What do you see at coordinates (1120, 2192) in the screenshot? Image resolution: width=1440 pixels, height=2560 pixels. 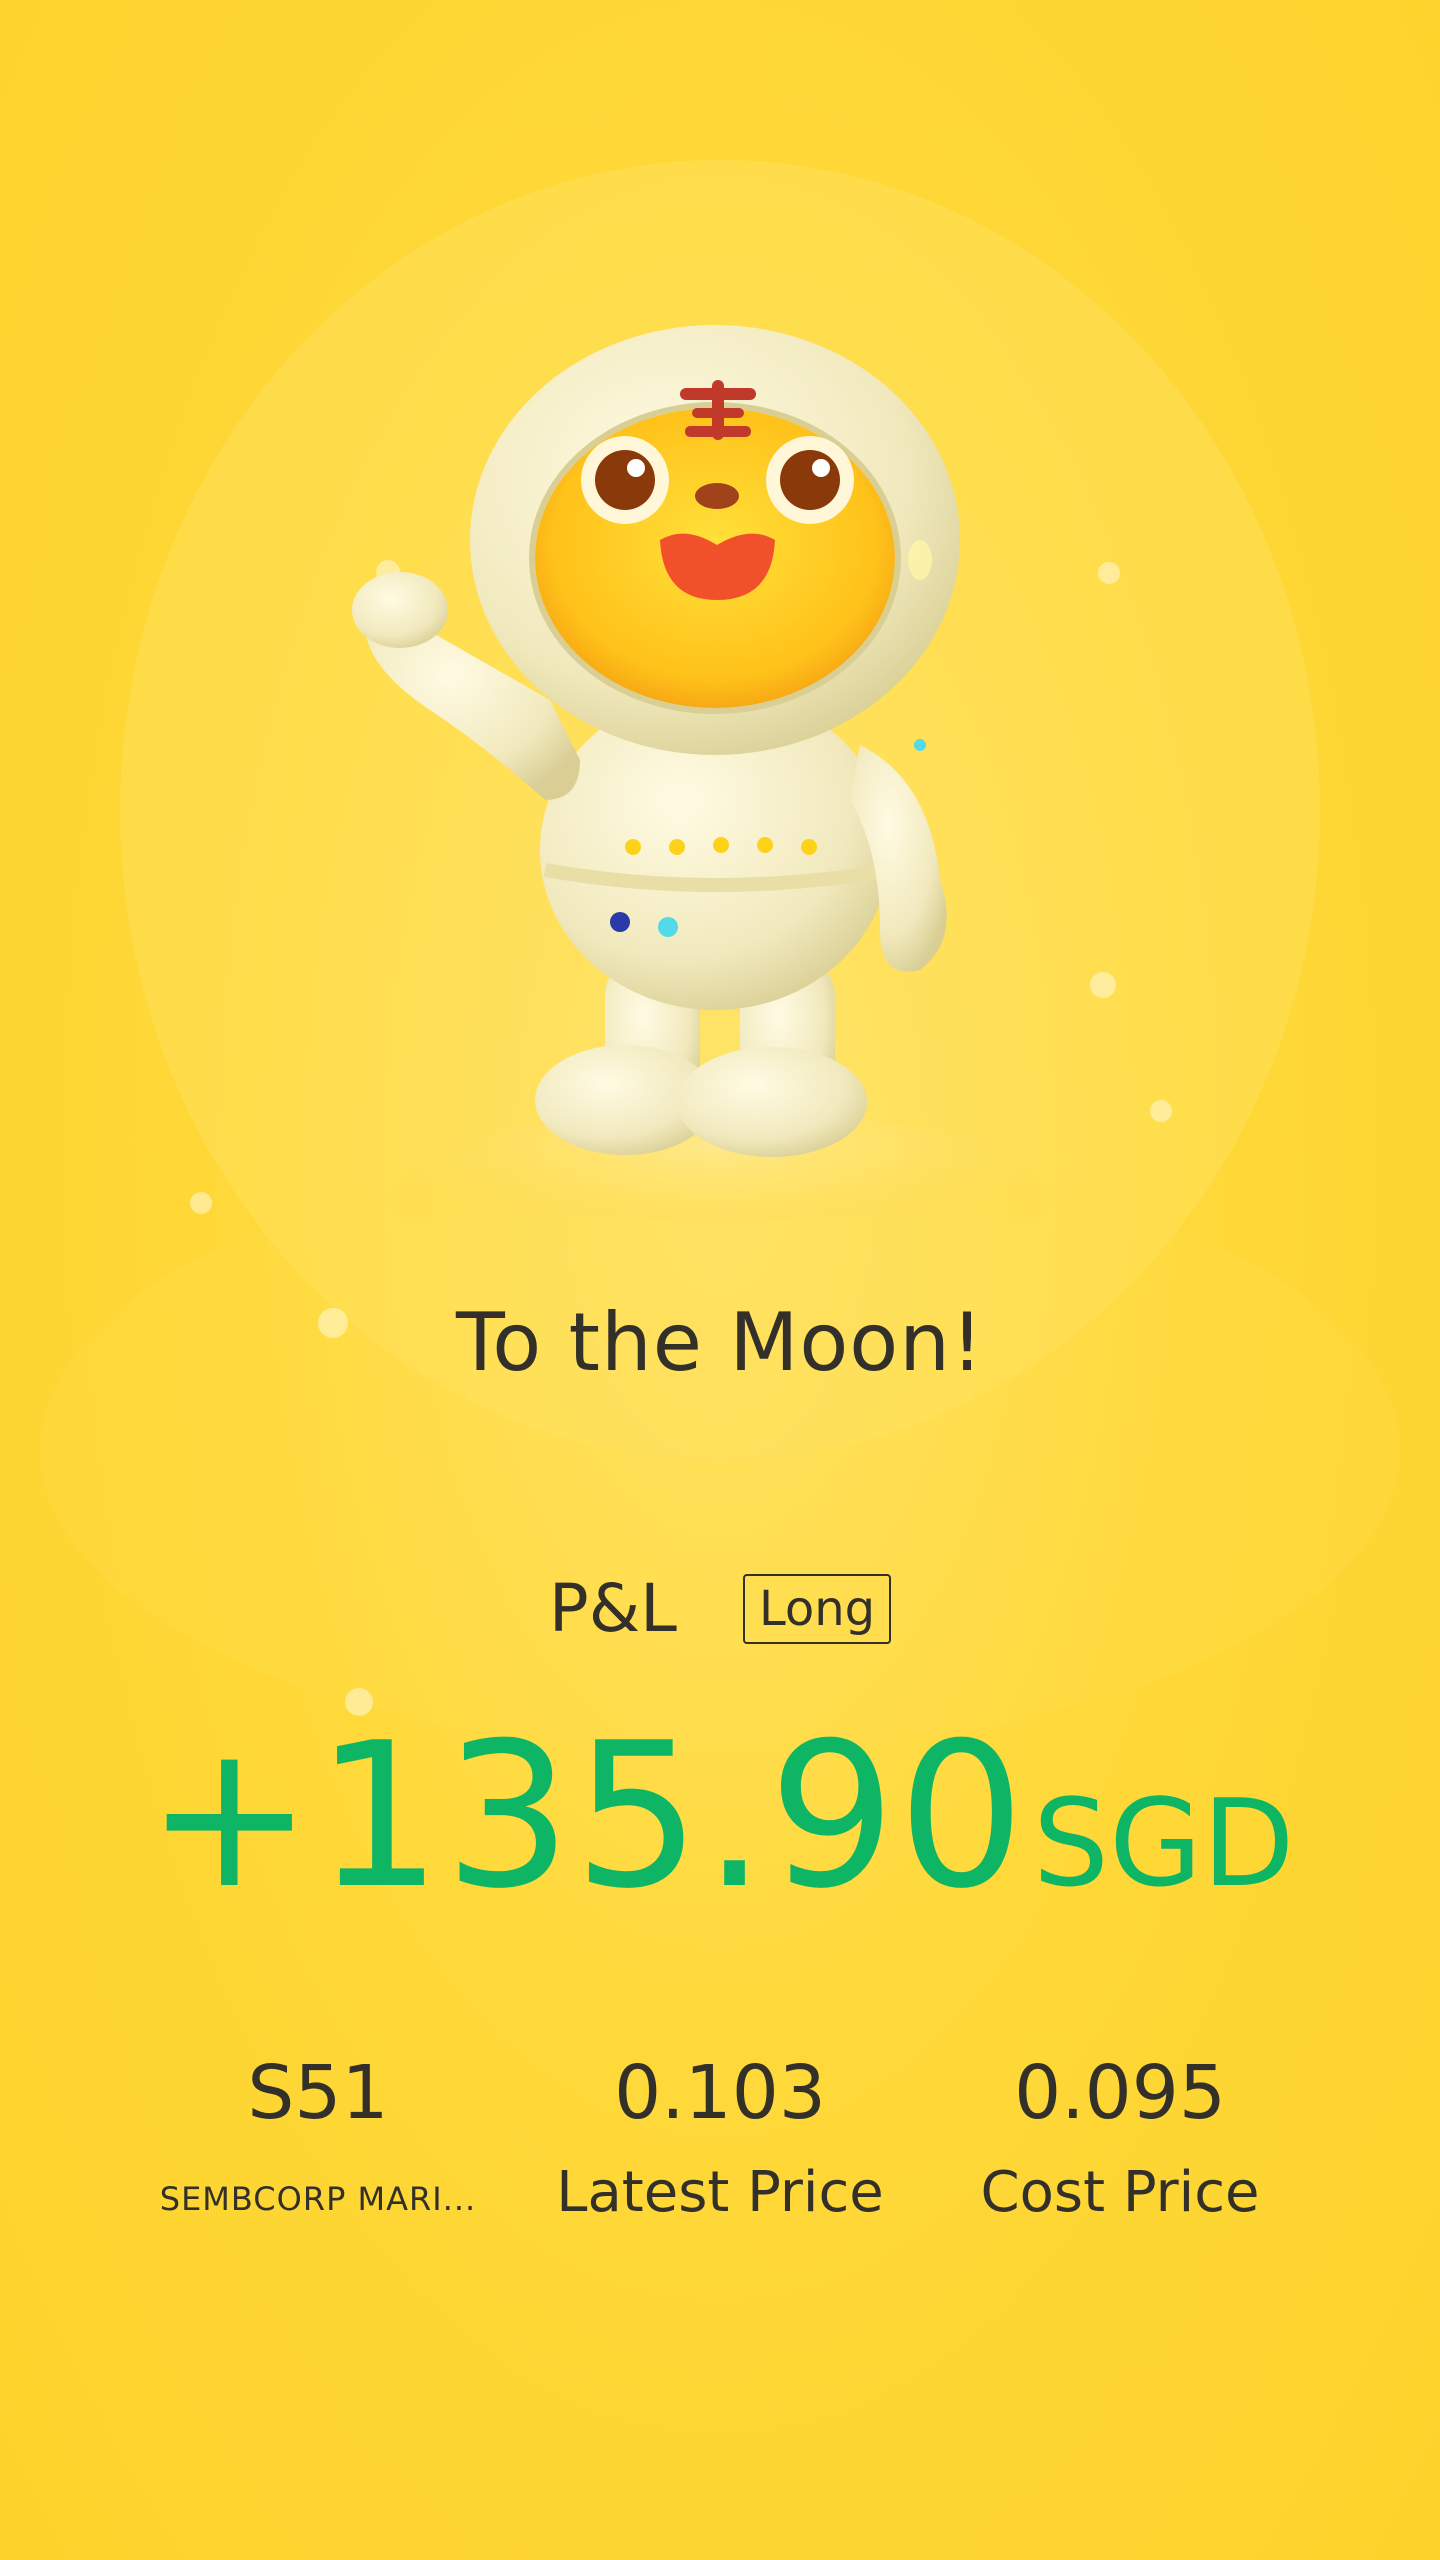 I see `cost-price-label: Cost Price` at bounding box center [1120, 2192].